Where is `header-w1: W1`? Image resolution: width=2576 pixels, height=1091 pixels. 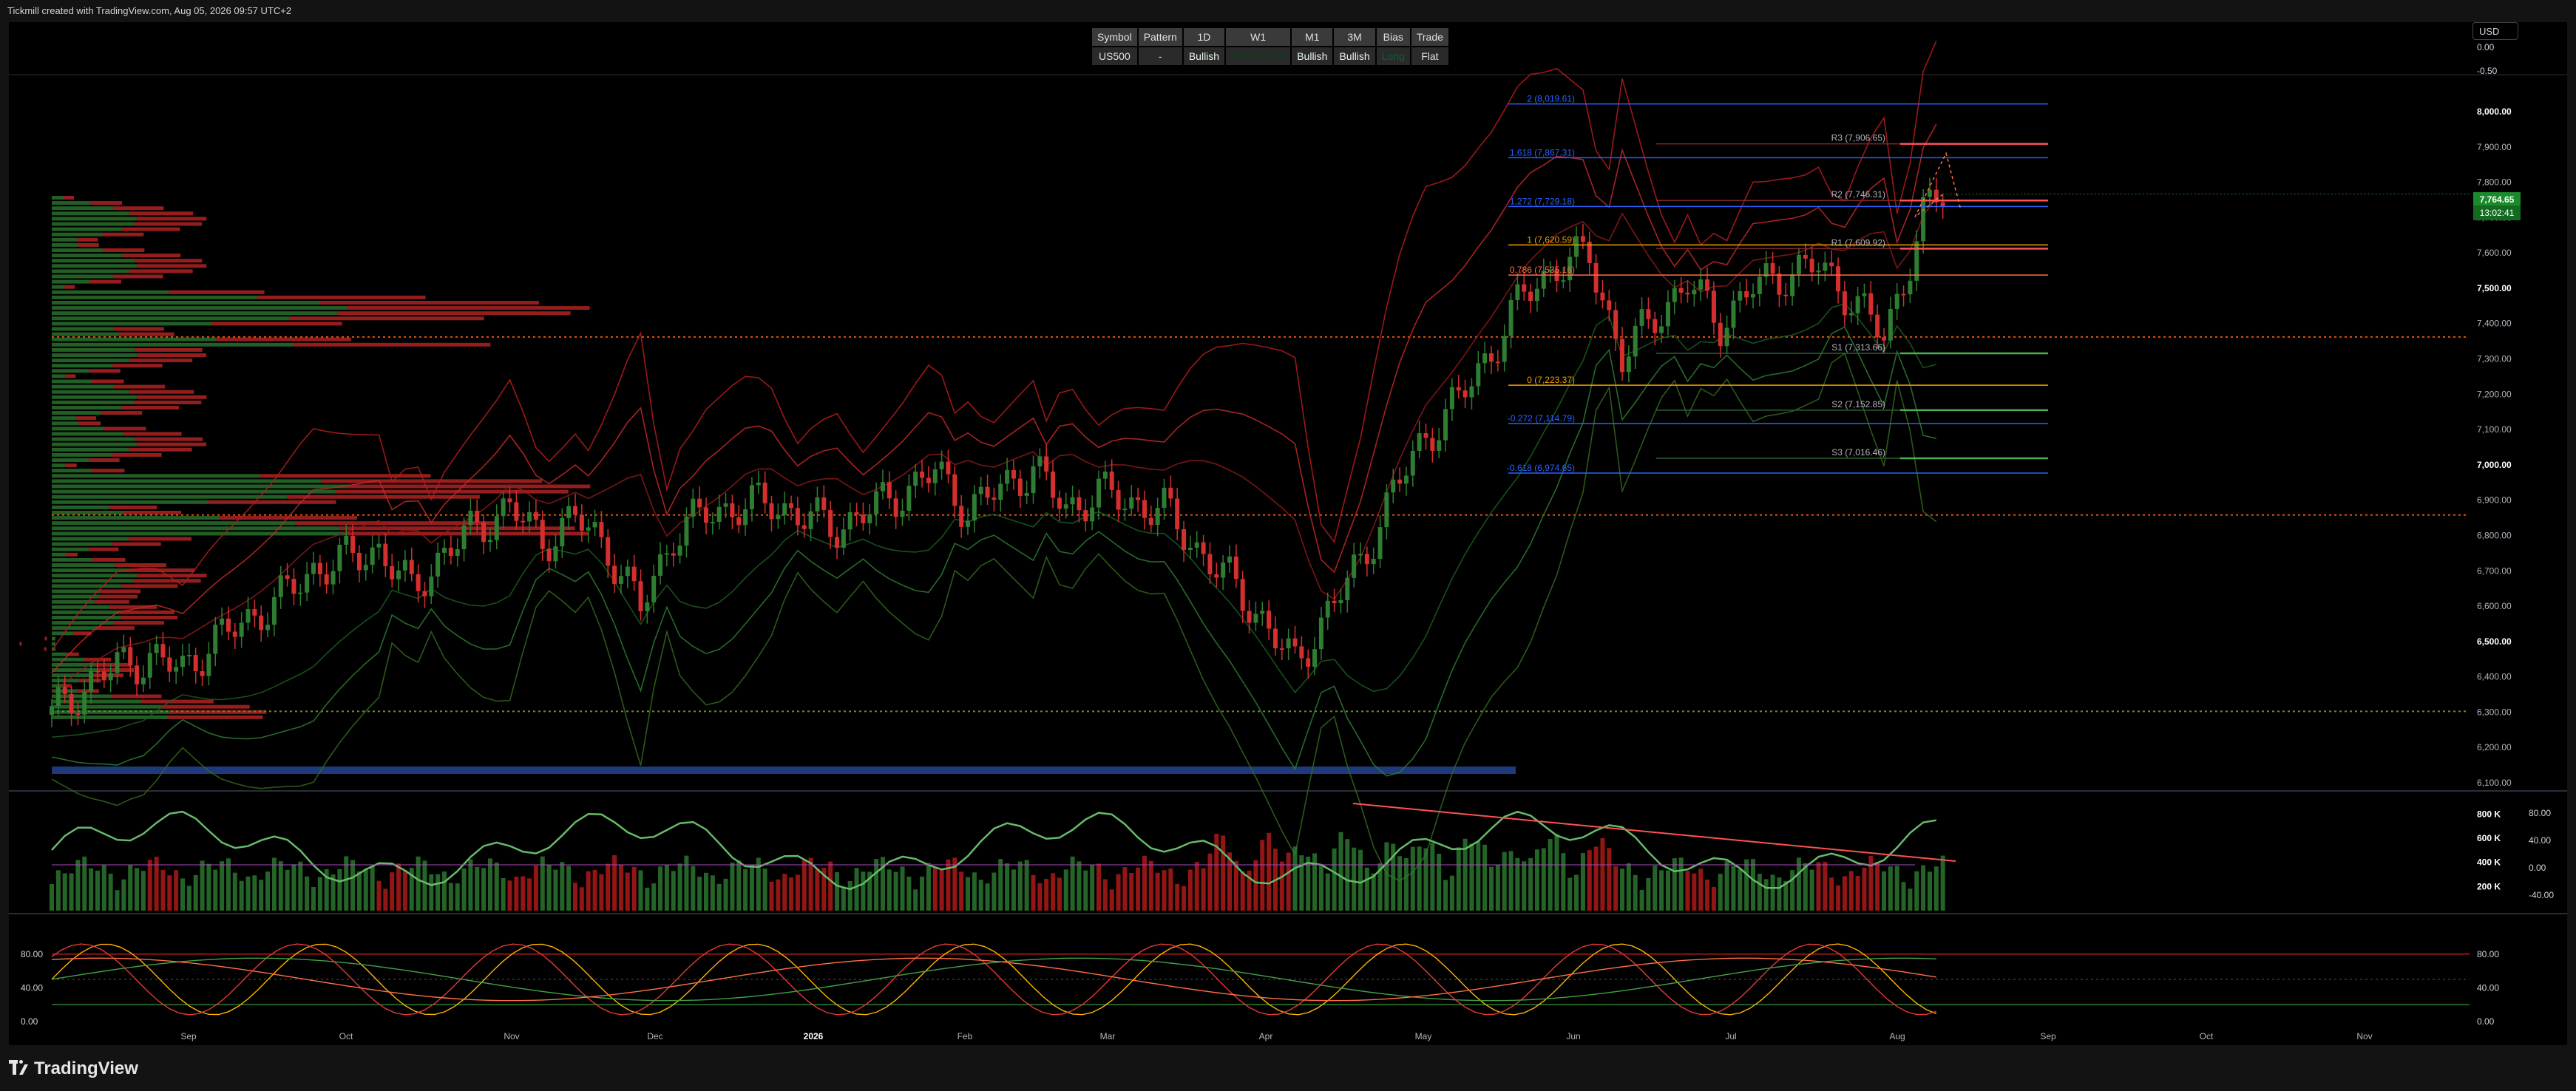
header-w1: W1 is located at coordinates (1258, 37).